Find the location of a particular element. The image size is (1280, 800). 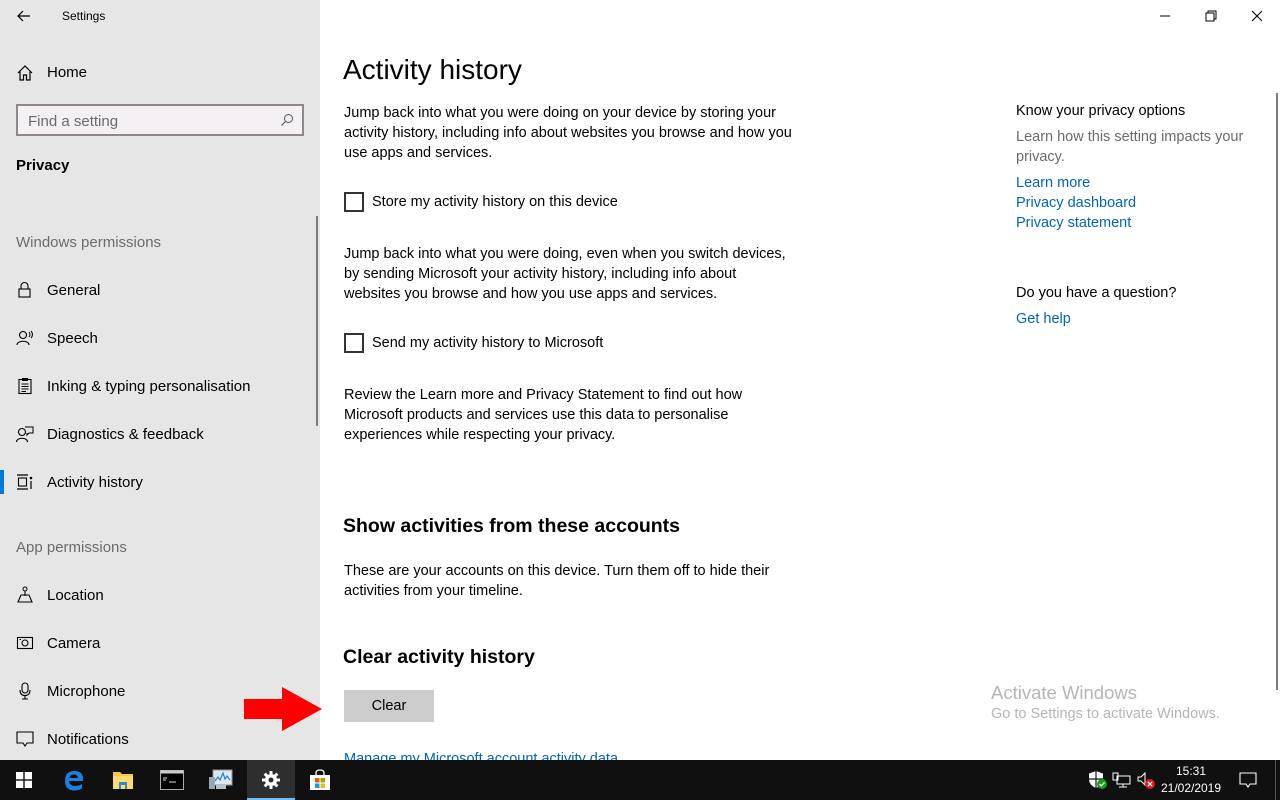

accounts-section-title: Show activities from these accounts is located at coordinates (512, 526).